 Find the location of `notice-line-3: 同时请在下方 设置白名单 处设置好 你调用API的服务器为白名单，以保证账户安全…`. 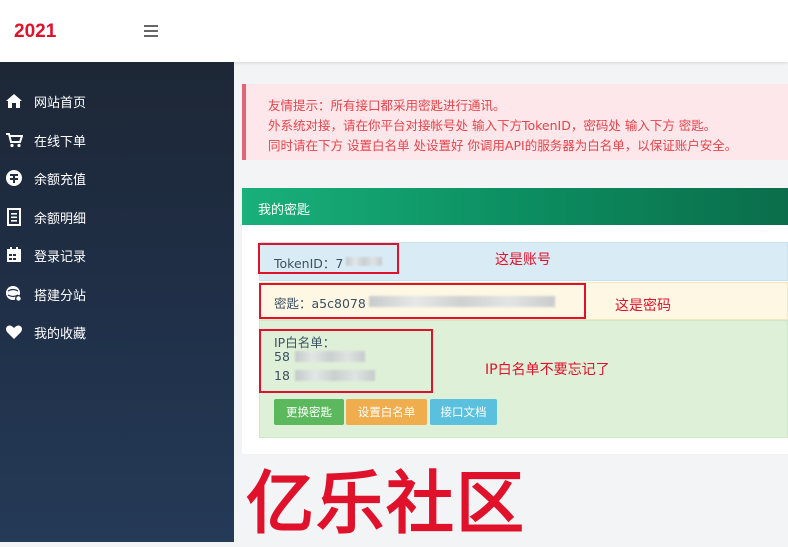

notice-line-3: 同时请在下方 设置白名单 处设置好 你调用API的服务器为白名单，以保证账户安全… is located at coordinates (503, 145).